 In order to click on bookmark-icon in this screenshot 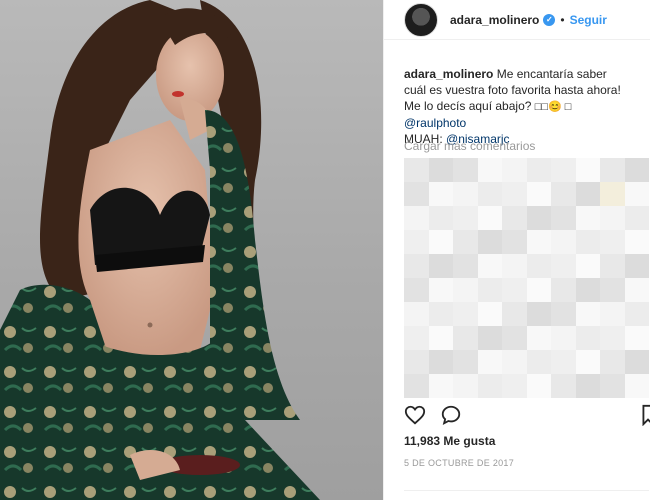, I will do `click(645, 415)`.